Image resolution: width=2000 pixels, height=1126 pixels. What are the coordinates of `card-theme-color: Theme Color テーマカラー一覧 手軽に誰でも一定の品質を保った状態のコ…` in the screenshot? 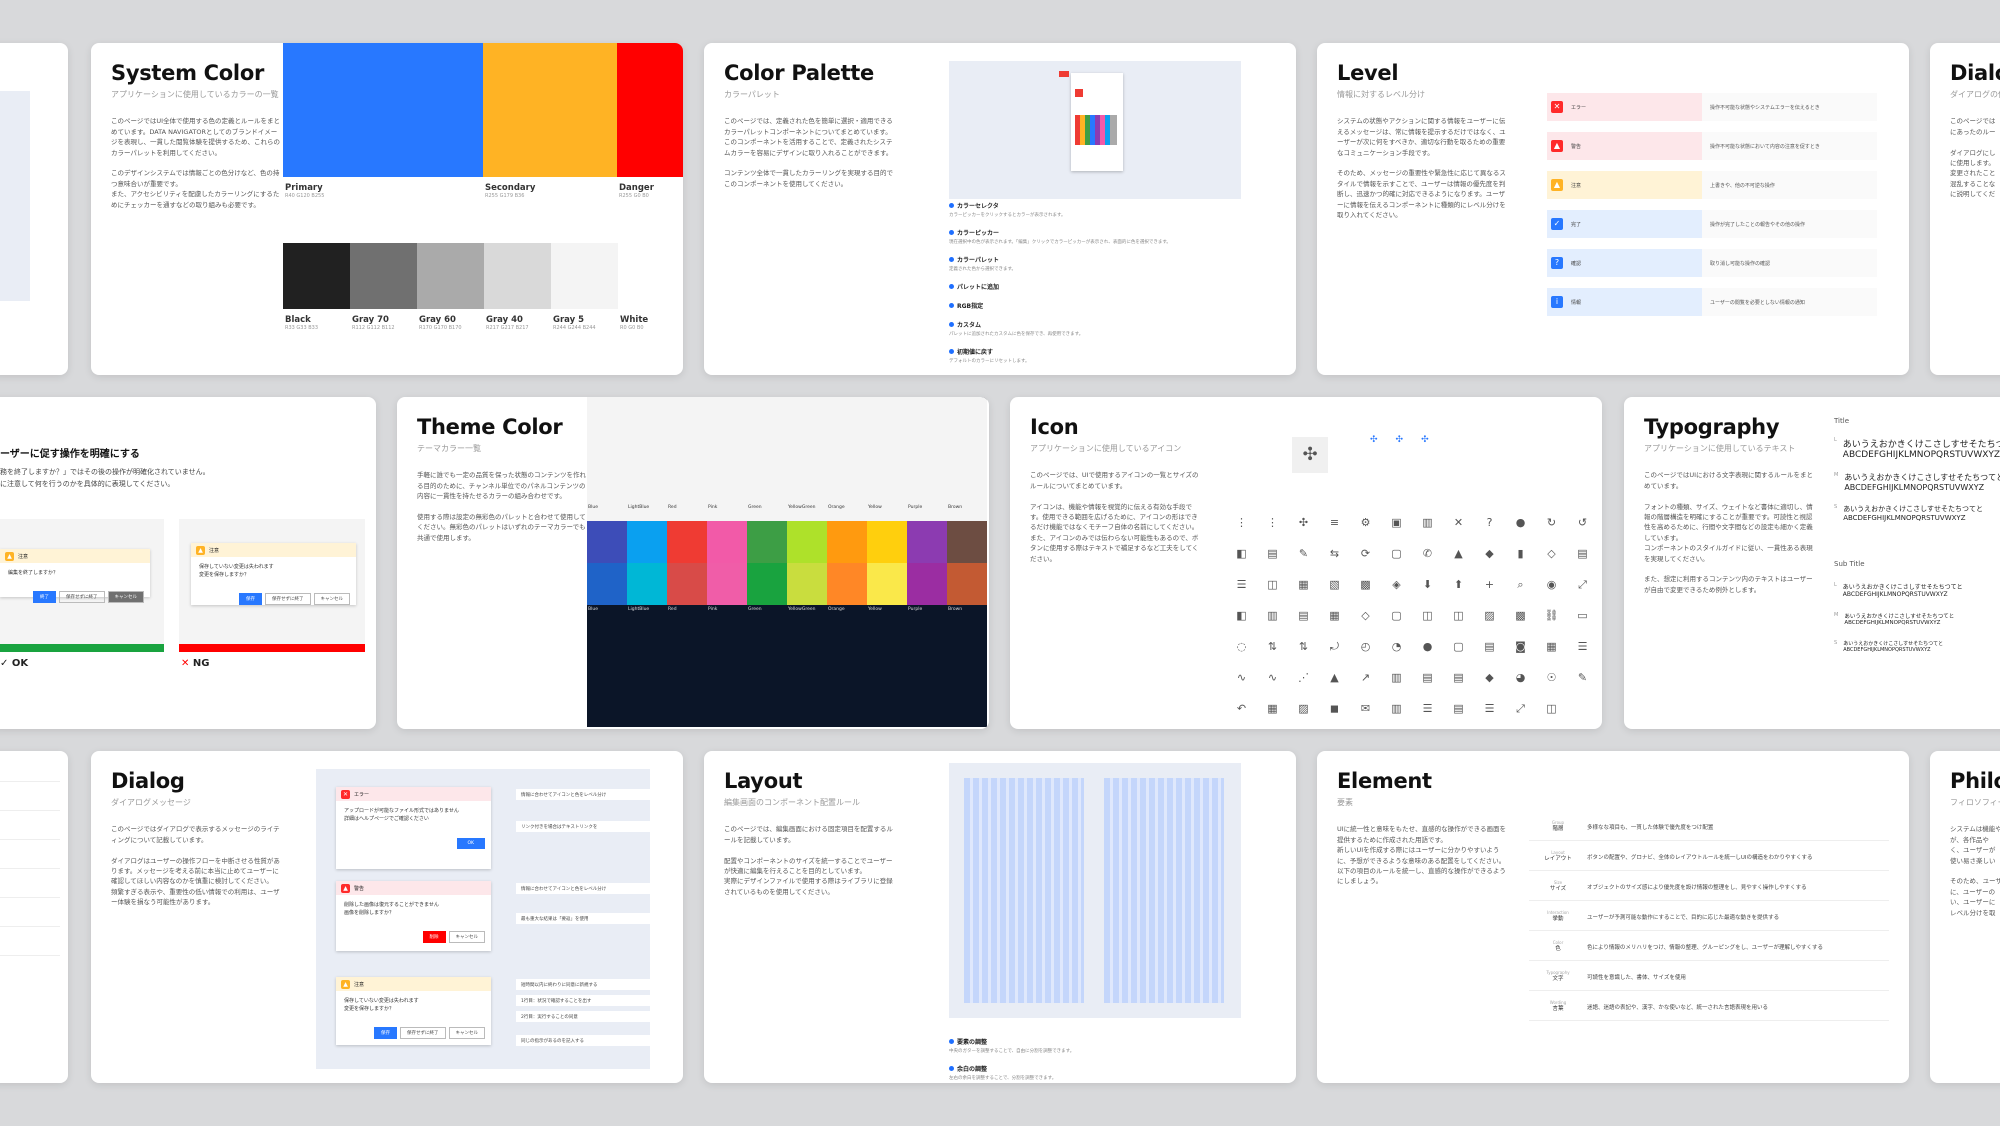 It's located at (693, 563).